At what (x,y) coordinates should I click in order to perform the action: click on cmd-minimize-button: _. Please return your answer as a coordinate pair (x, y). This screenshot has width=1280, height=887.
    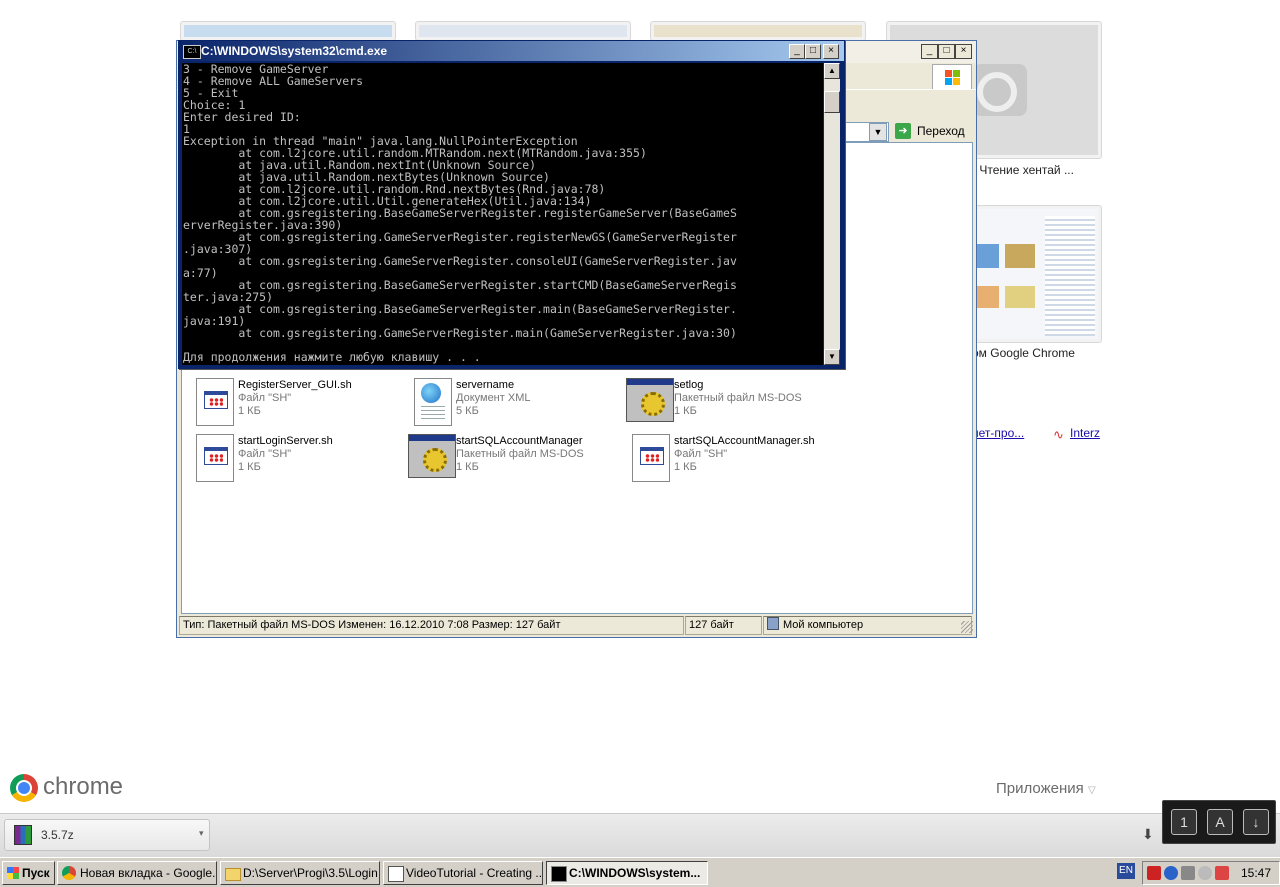
    Looking at the image, I should click on (797, 51).